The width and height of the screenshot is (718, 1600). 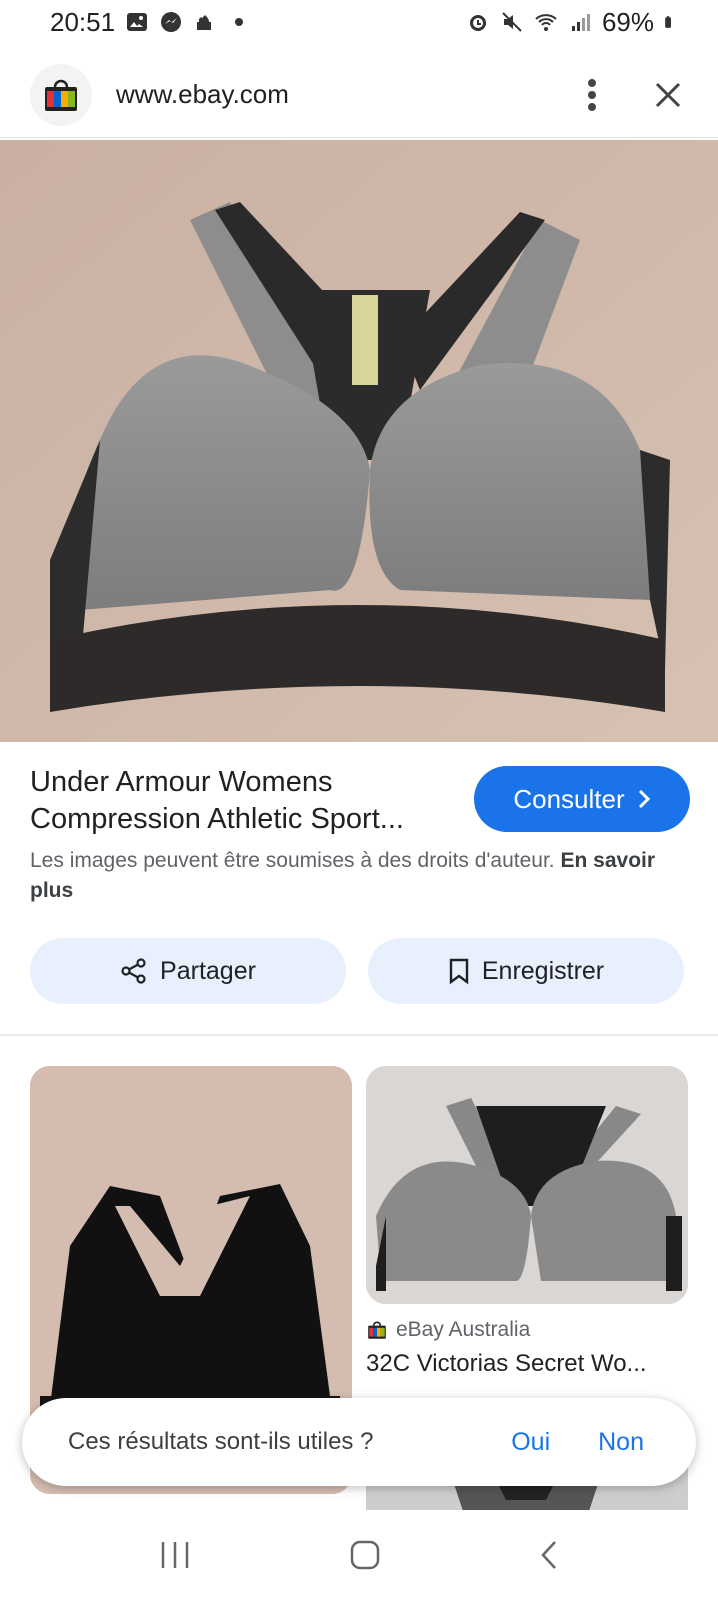 What do you see at coordinates (543, 970) in the screenshot?
I see `save-label: Enregistrer` at bounding box center [543, 970].